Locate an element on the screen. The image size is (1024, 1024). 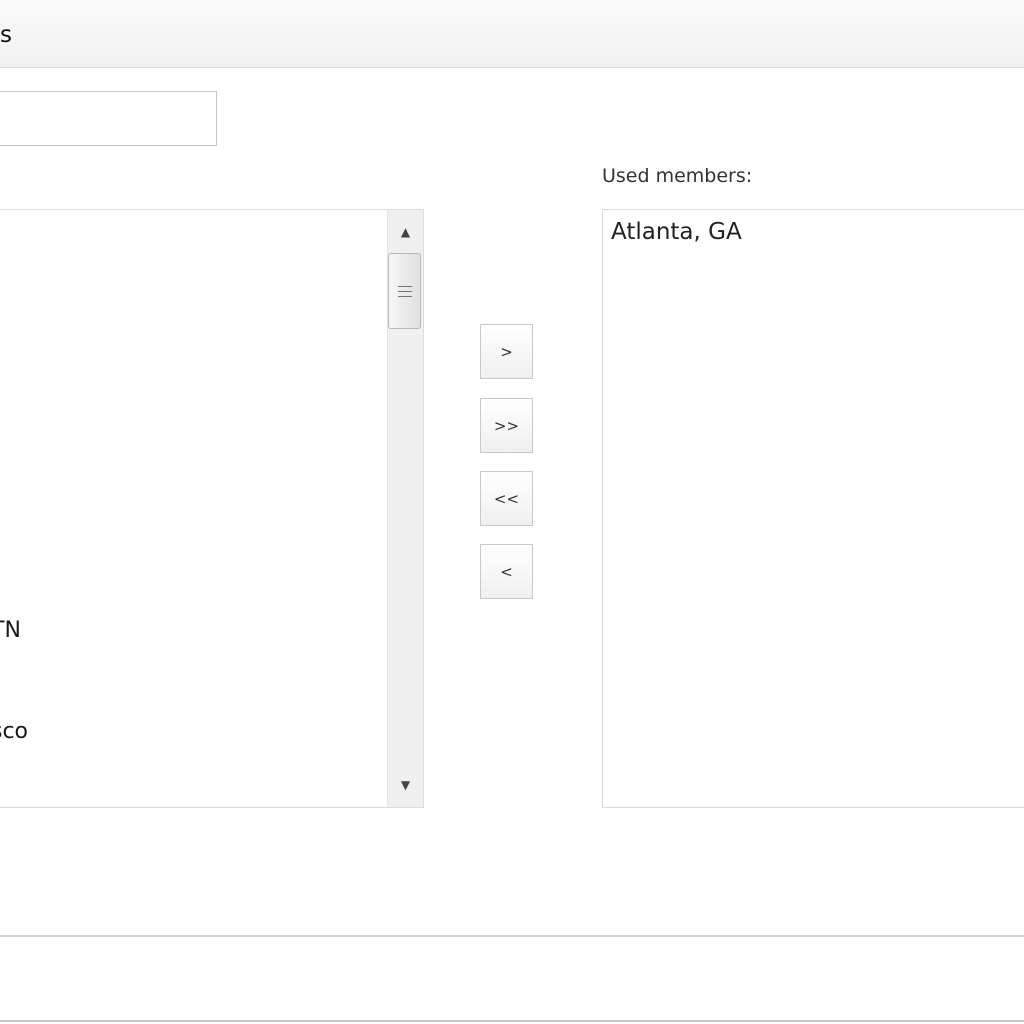
list-item: sco is located at coordinates (14, 732).